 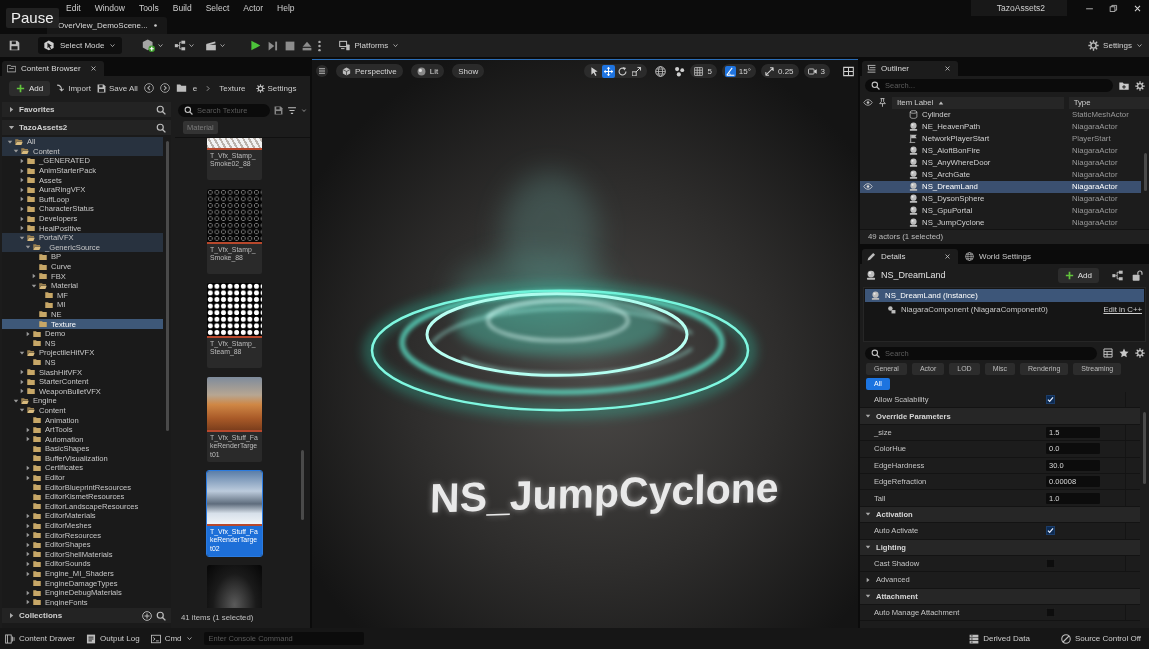 I want to click on view-mode-button: Perspective, so click(x=369, y=71).